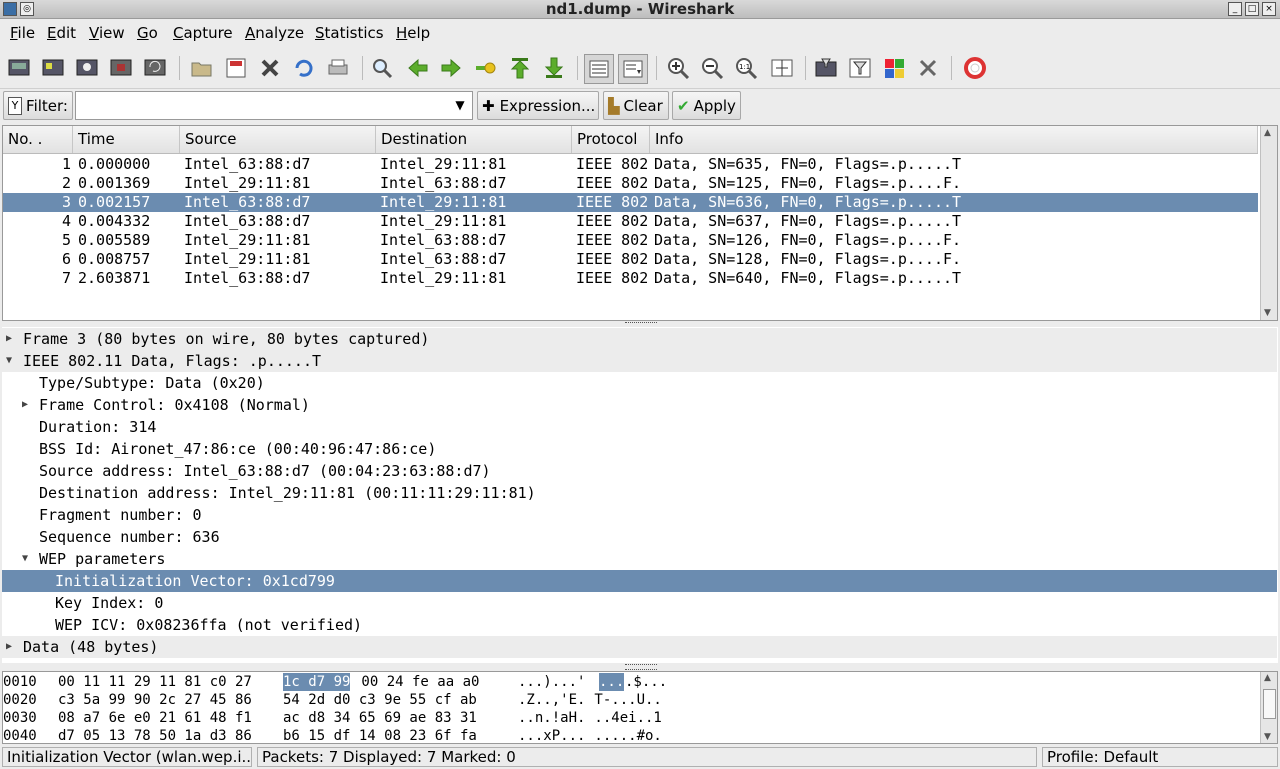  I want to click on reload-icon, so click(304, 68).